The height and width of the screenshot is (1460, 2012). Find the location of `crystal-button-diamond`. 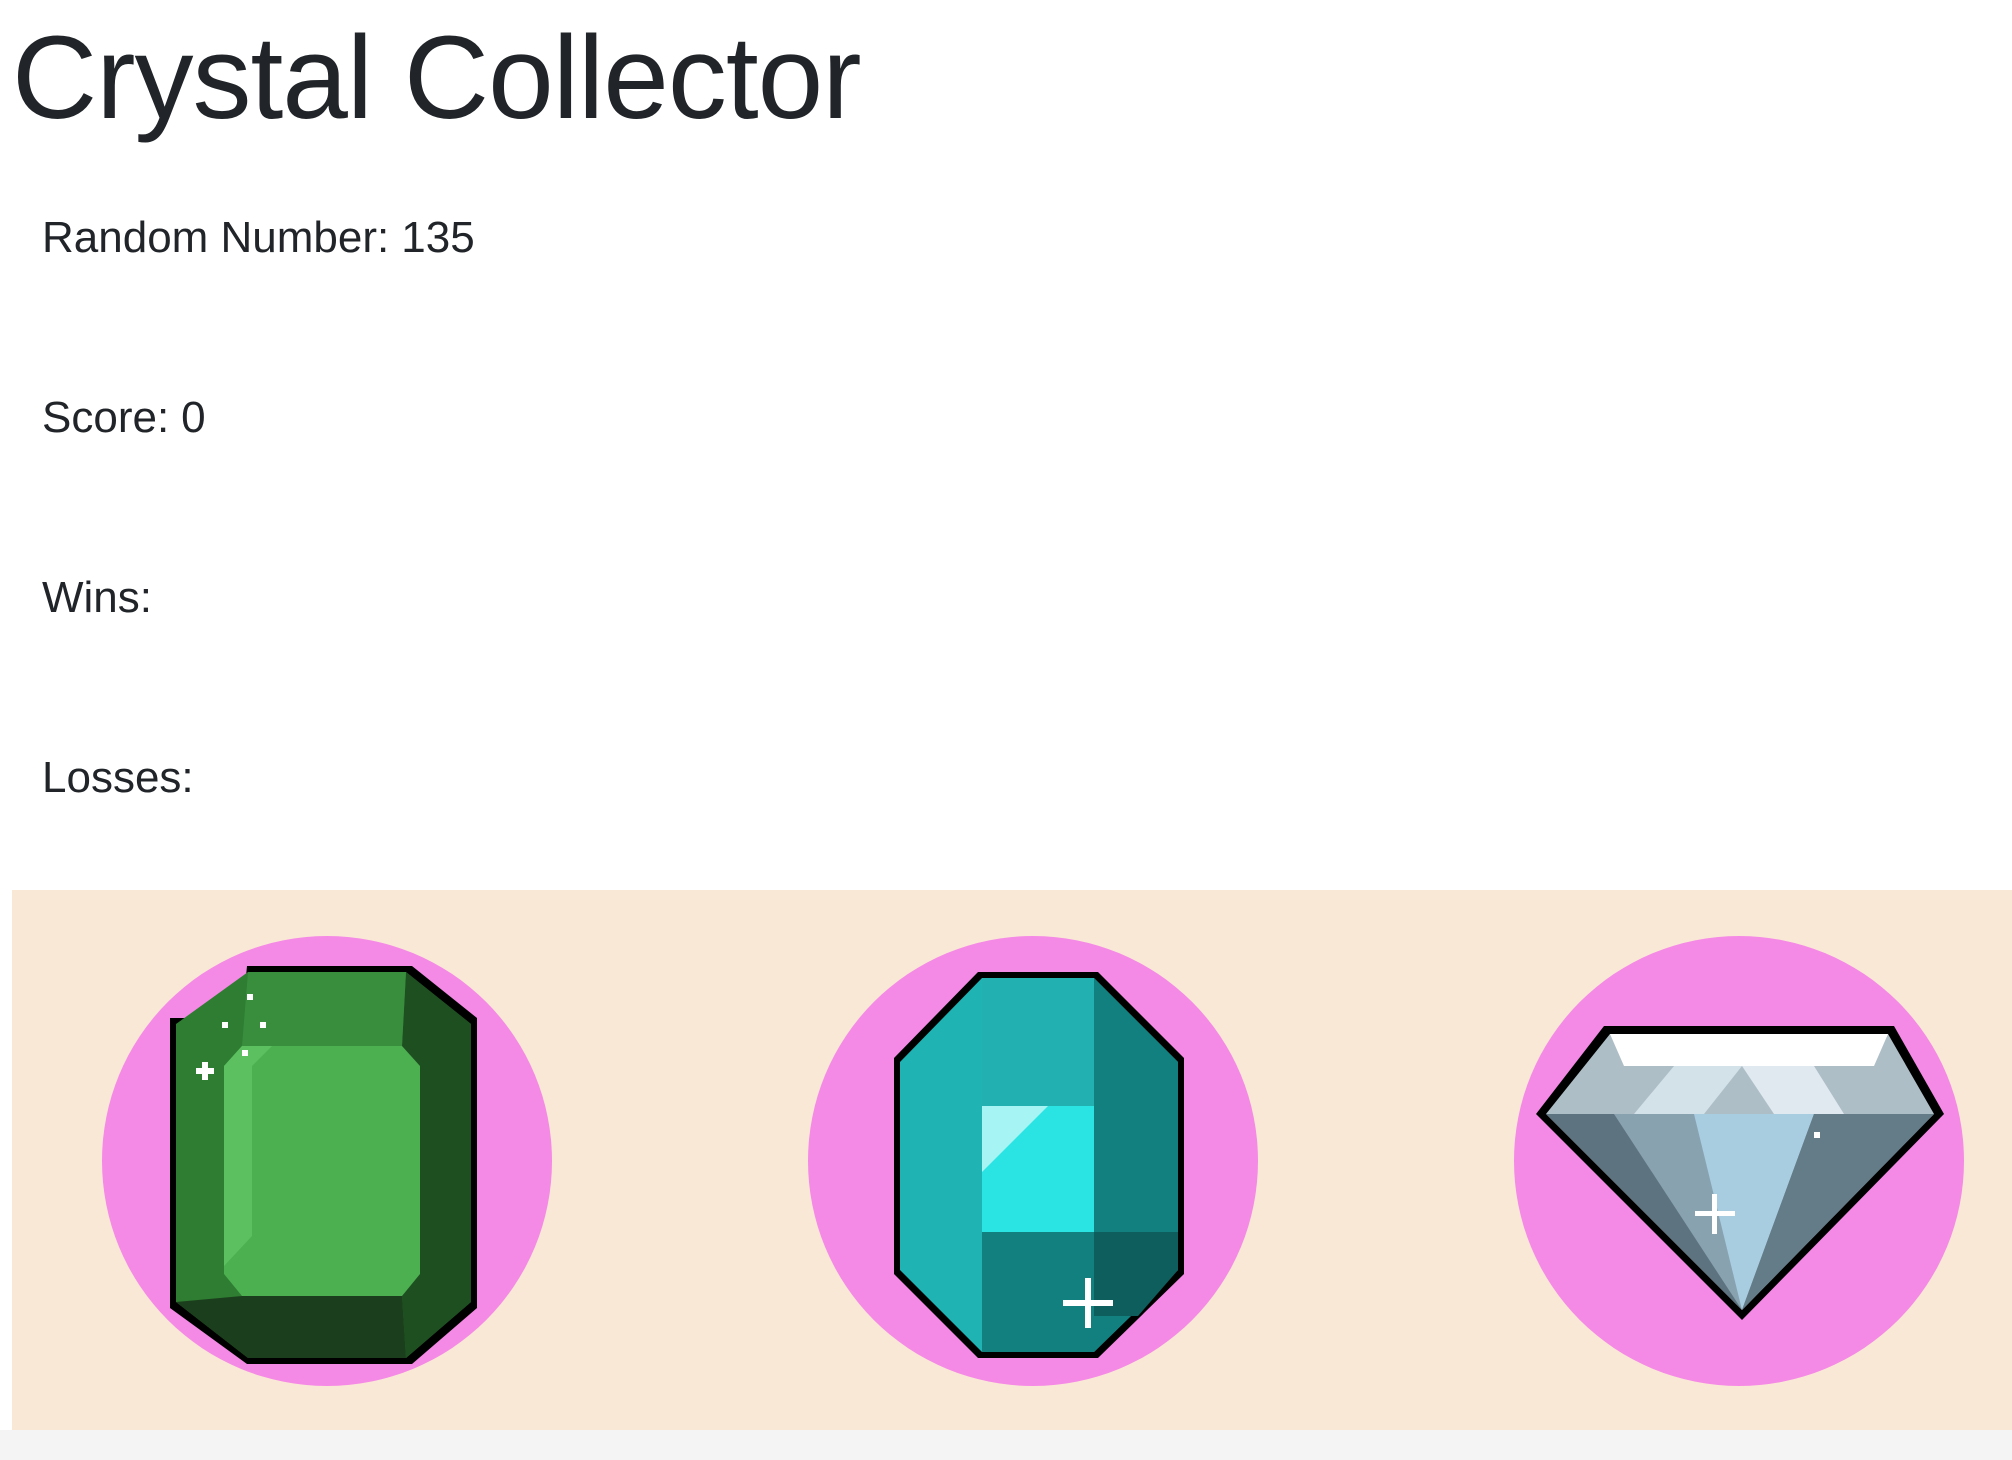

crystal-button-diamond is located at coordinates (1739, 1161).